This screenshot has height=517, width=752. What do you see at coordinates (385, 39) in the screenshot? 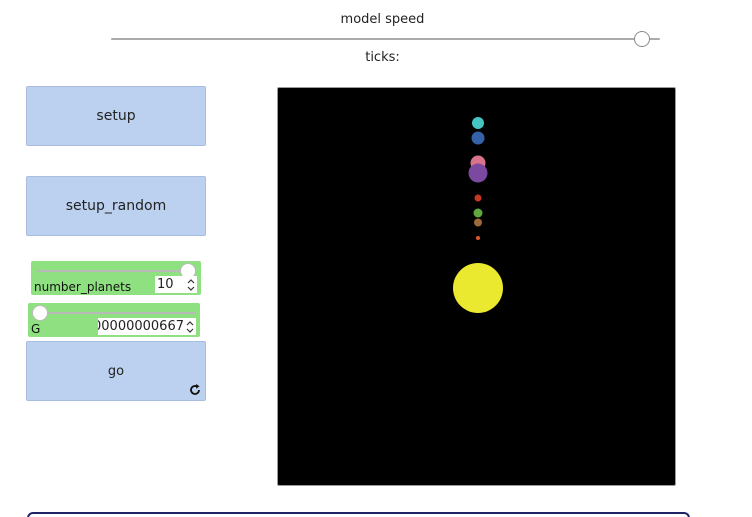
I see `model-speed-slider-track` at bounding box center [385, 39].